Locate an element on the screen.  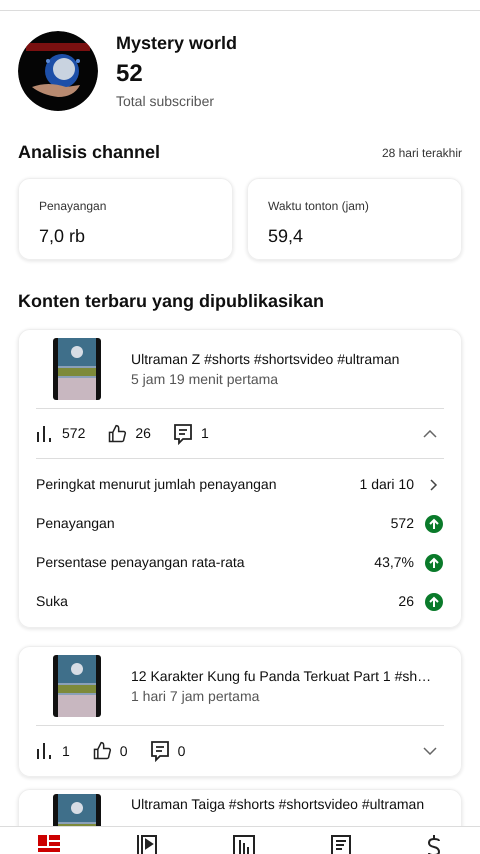
comment-count: 1 is located at coordinates (204, 433).